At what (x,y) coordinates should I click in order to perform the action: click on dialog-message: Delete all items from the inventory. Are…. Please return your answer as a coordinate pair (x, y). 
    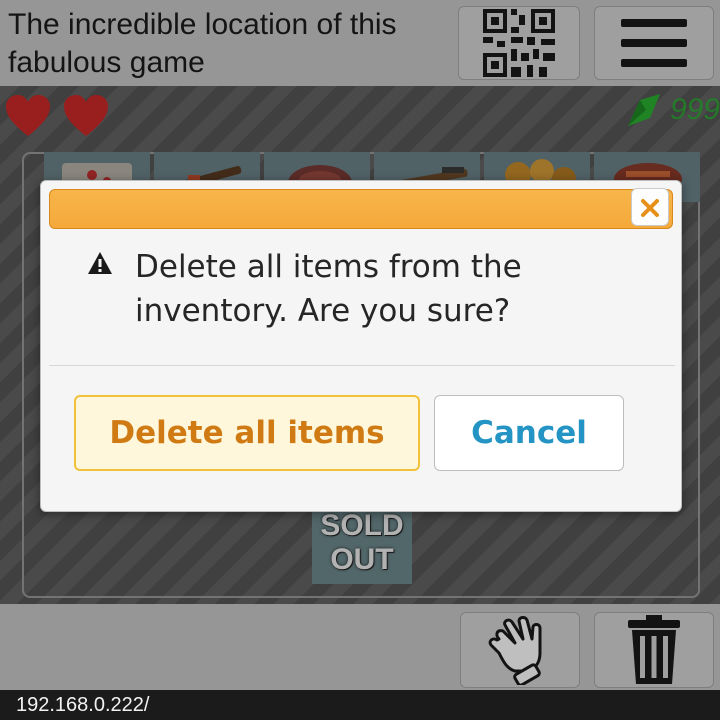
    Looking at the image, I should click on (367, 289).